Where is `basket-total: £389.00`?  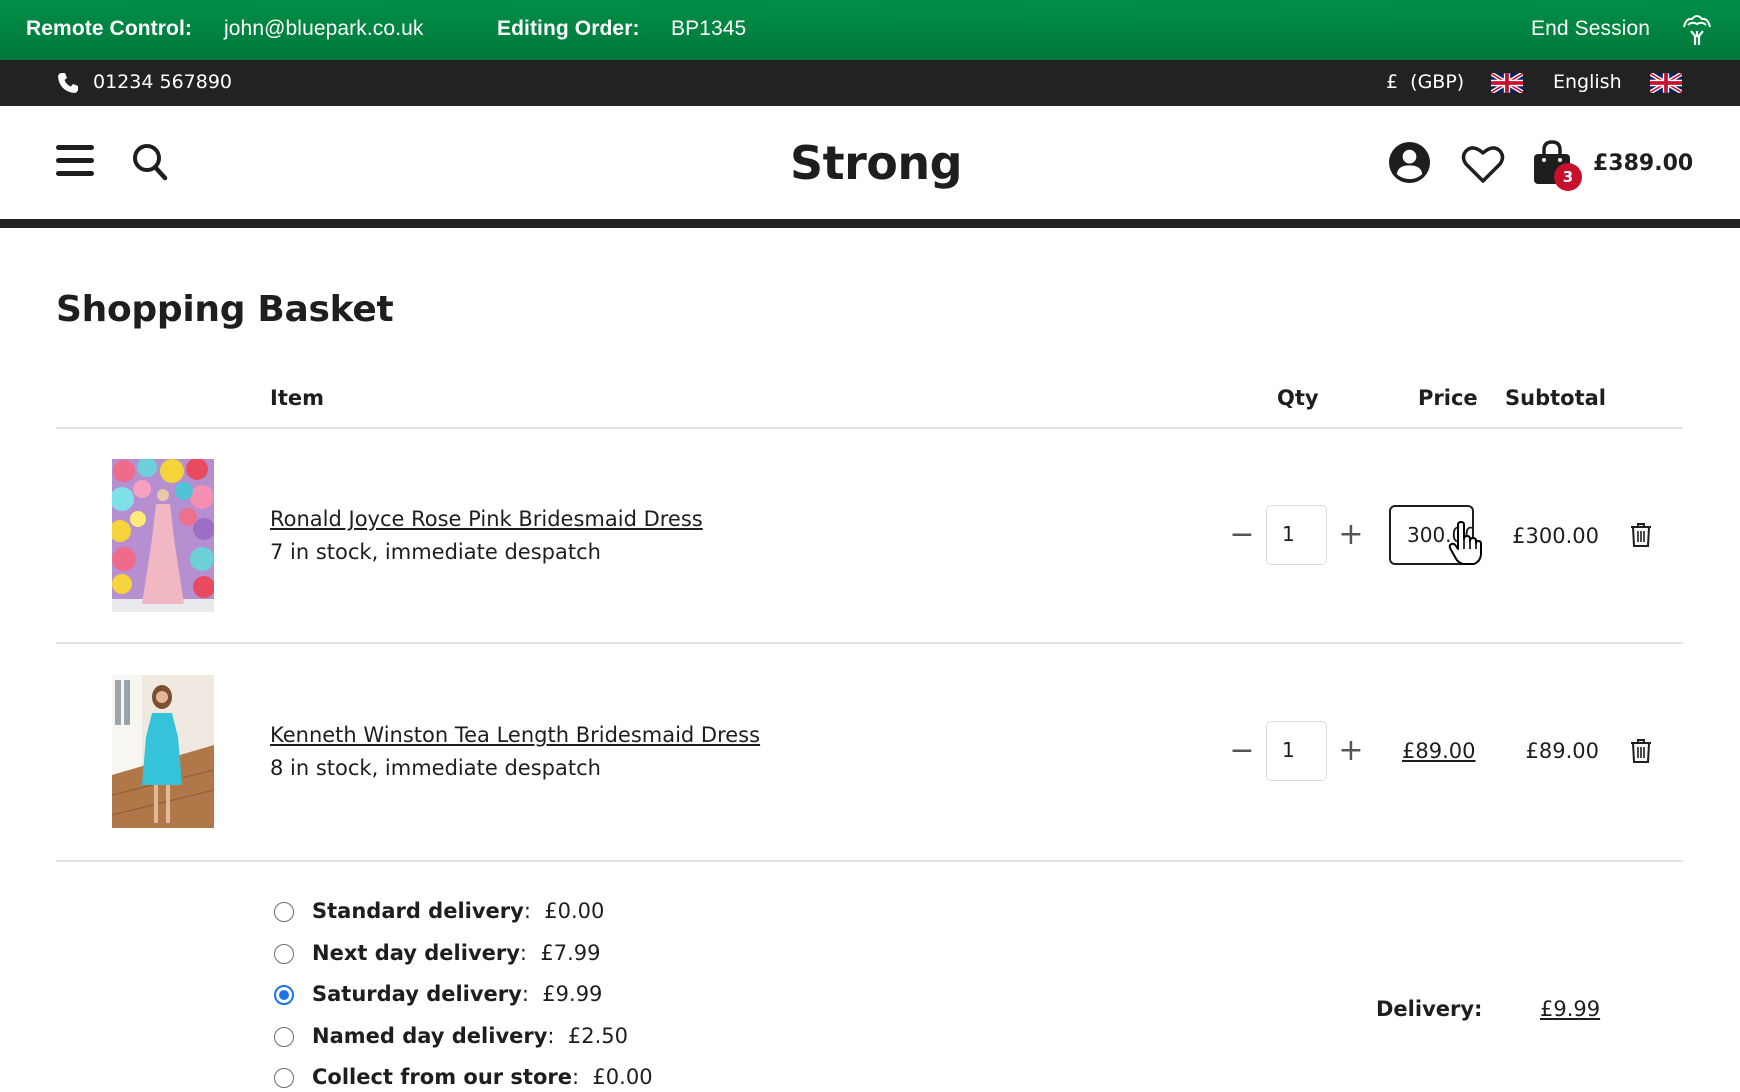 basket-total: £389.00 is located at coordinates (1643, 163).